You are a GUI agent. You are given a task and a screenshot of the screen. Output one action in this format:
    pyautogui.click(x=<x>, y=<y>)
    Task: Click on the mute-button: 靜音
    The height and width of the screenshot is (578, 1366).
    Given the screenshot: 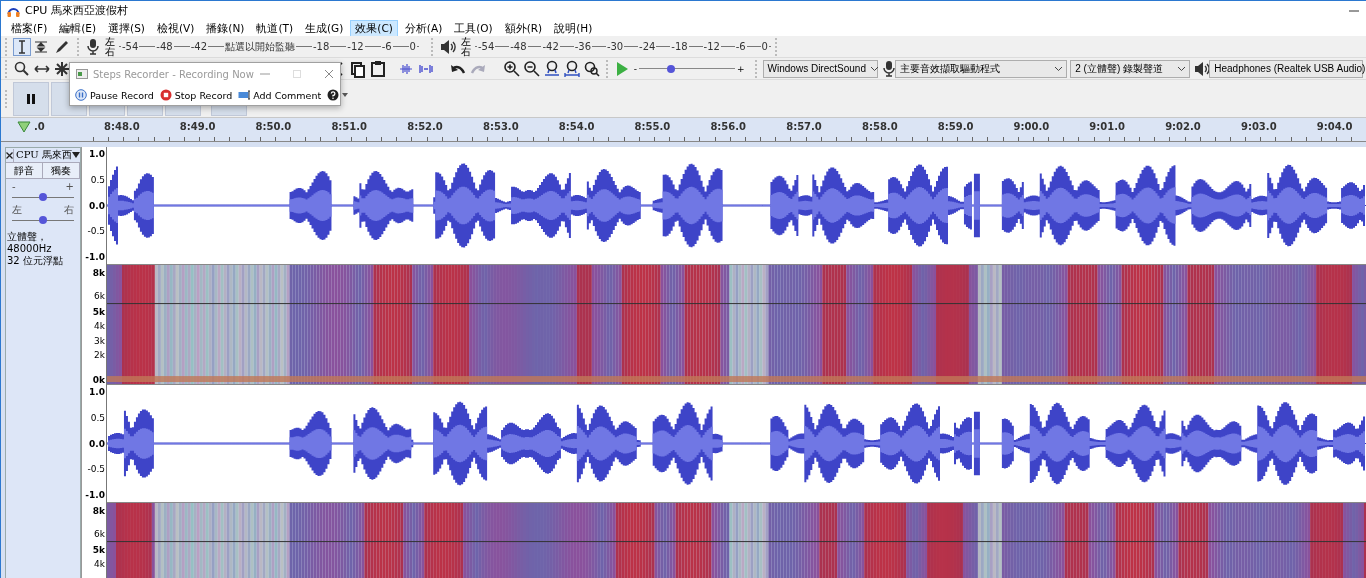 What is the action you would take?
    pyautogui.click(x=24, y=170)
    